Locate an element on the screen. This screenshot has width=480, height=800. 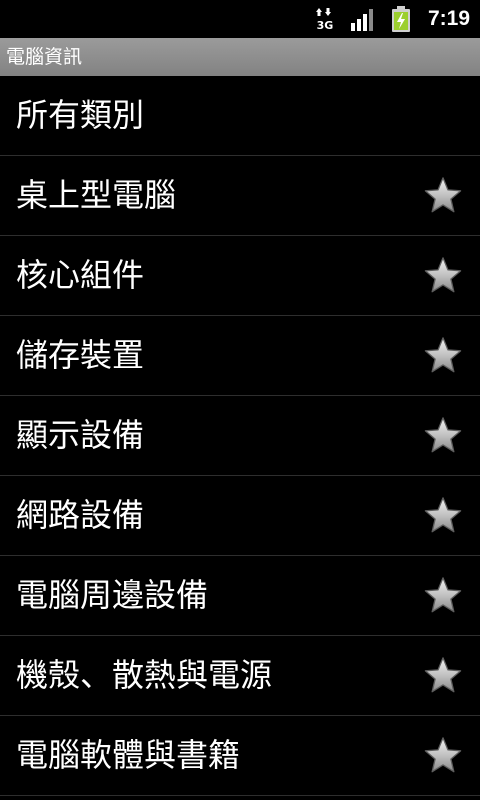
status-bar: 3G 7:19 is located at coordinates (240, 19).